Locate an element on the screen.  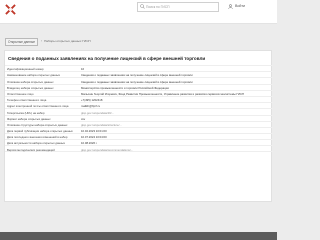
tab-open-data-label: Открытые данные is located at coordinates (21, 42).